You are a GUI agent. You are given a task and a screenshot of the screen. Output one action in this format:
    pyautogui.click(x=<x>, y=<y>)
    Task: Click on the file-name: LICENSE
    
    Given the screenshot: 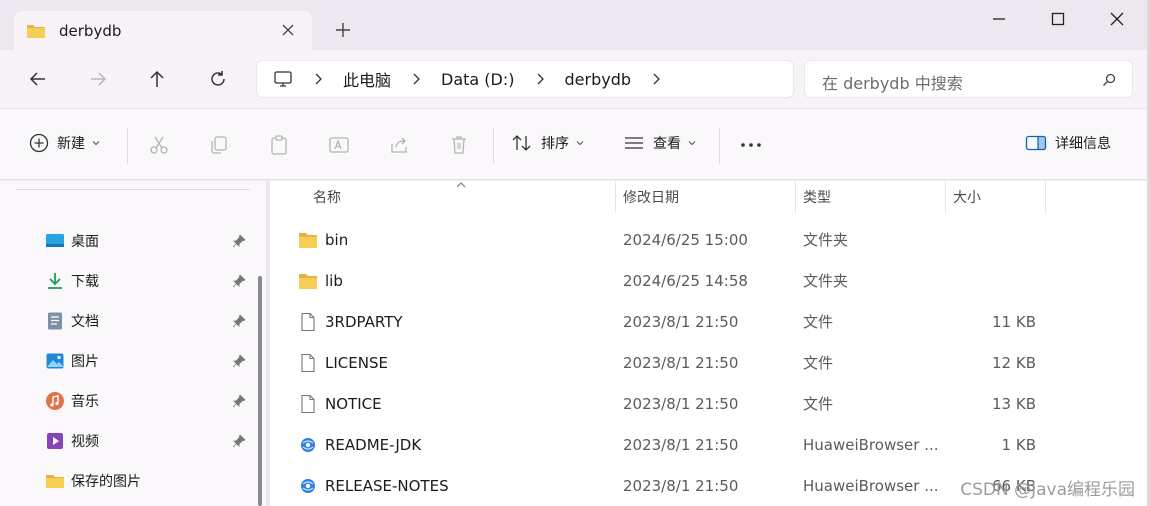 What is the action you would take?
    pyautogui.click(x=356, y=362)
    